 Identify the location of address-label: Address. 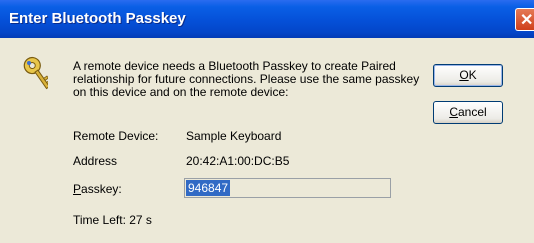
(95, 161).